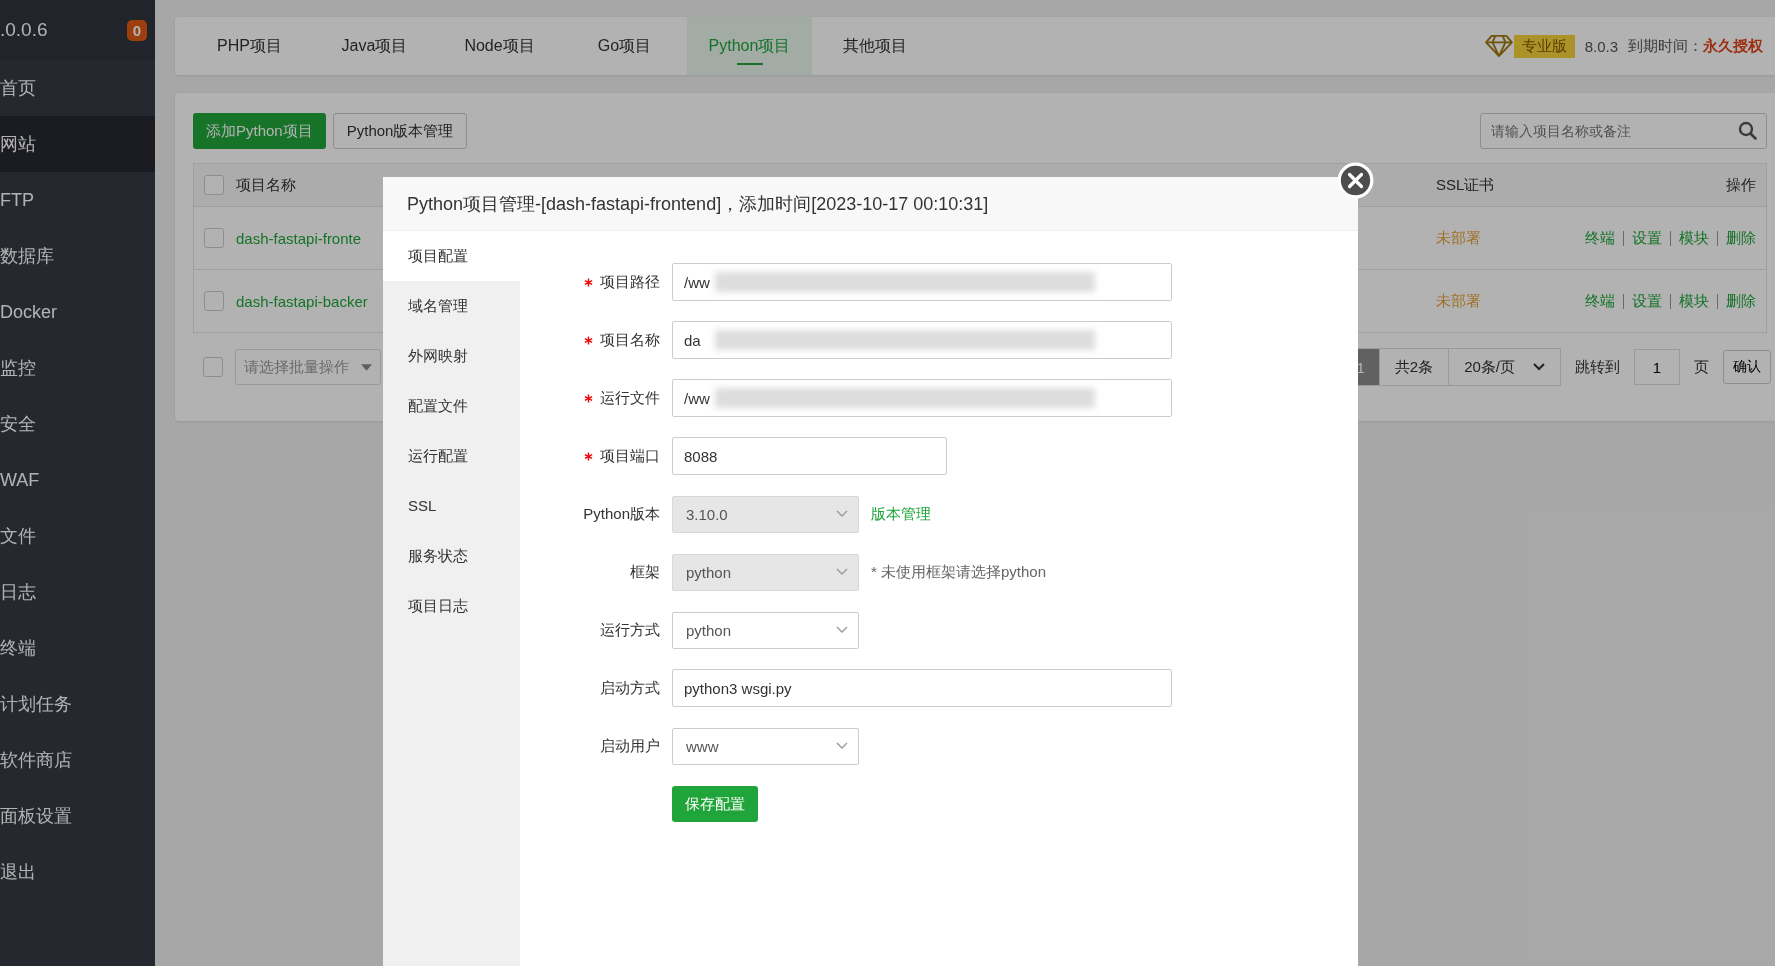 This screenshot has height=966, width=1775. Describe the element at coordinates (77, 816) in the screenshot. I see `sidebar-item: 面板设置` at that location.